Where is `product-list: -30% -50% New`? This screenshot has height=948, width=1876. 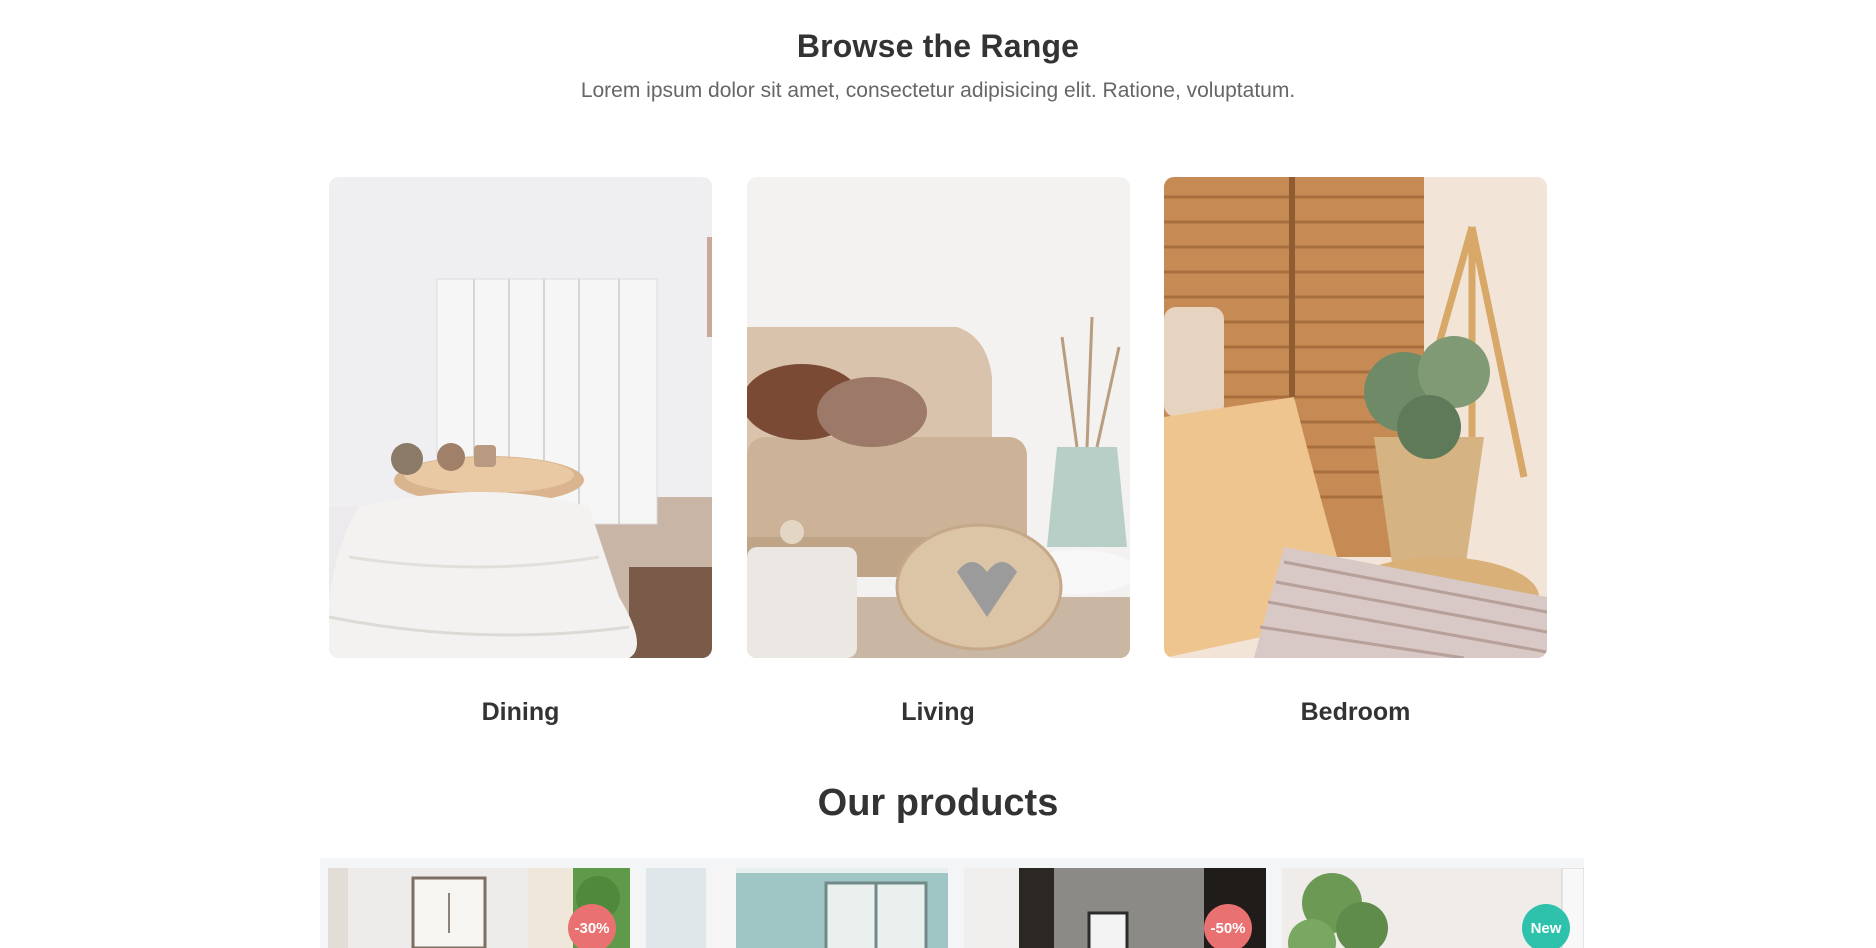
product-list: -30% -50% New is located at coordinates (952, 903).